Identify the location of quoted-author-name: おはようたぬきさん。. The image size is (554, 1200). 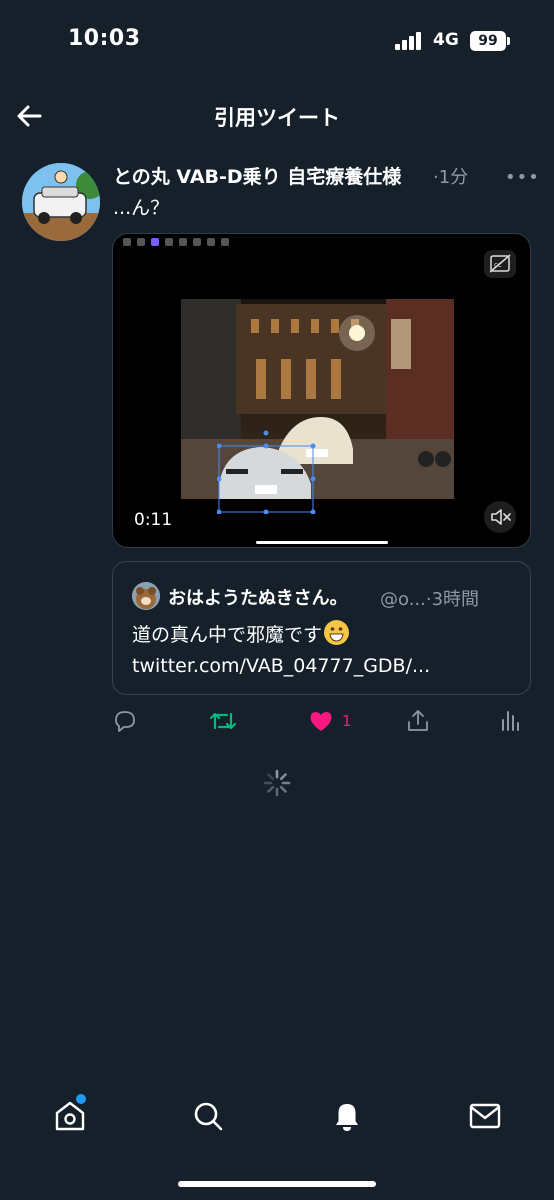
(258, 598).